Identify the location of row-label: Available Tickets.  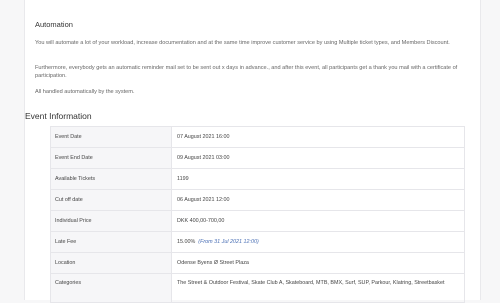
(111, 179).